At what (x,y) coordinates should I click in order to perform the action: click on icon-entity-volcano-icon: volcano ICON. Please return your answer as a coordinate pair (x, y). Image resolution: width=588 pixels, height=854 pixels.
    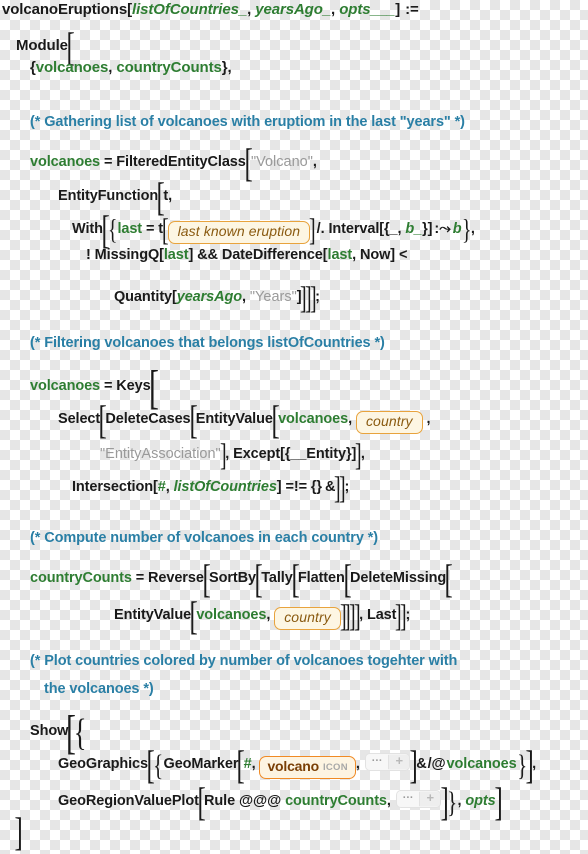
    Looking at the image, I should click on (307, 768).